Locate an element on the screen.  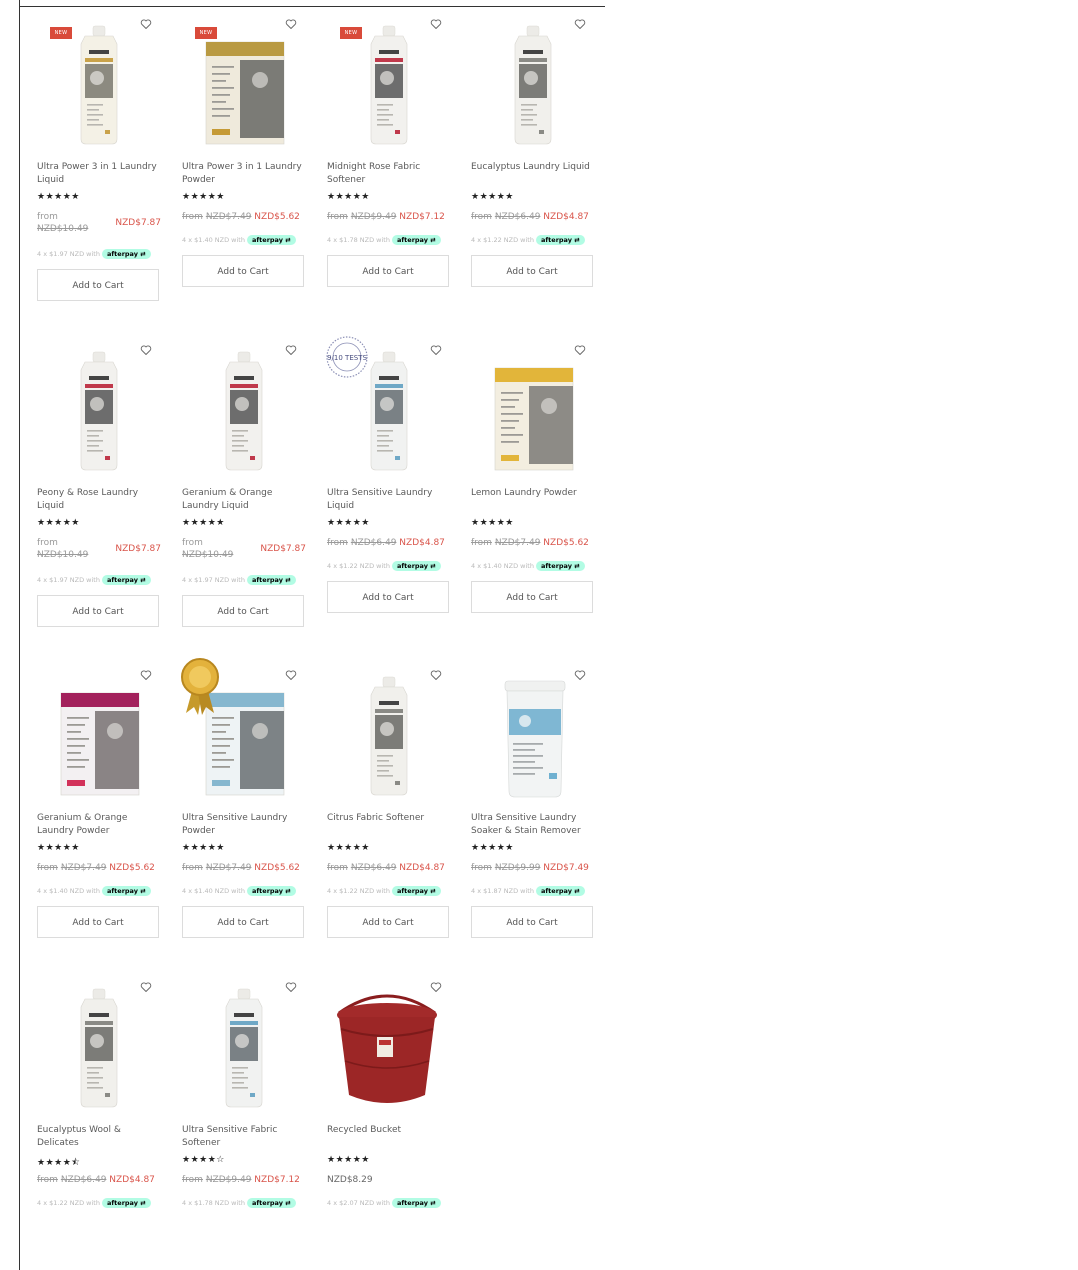
product-title: Citrus Fabric Softener is located at coordinates (389, 818).